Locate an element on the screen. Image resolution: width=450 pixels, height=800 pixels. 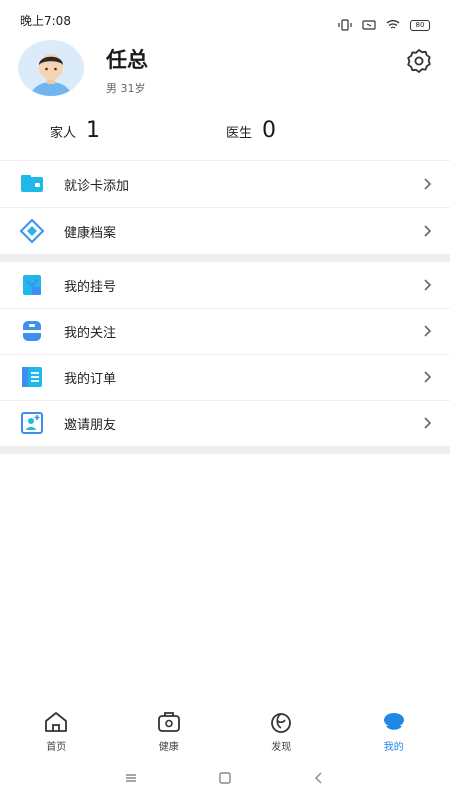
battery-level: 80 is located at coordinates (420, 25).